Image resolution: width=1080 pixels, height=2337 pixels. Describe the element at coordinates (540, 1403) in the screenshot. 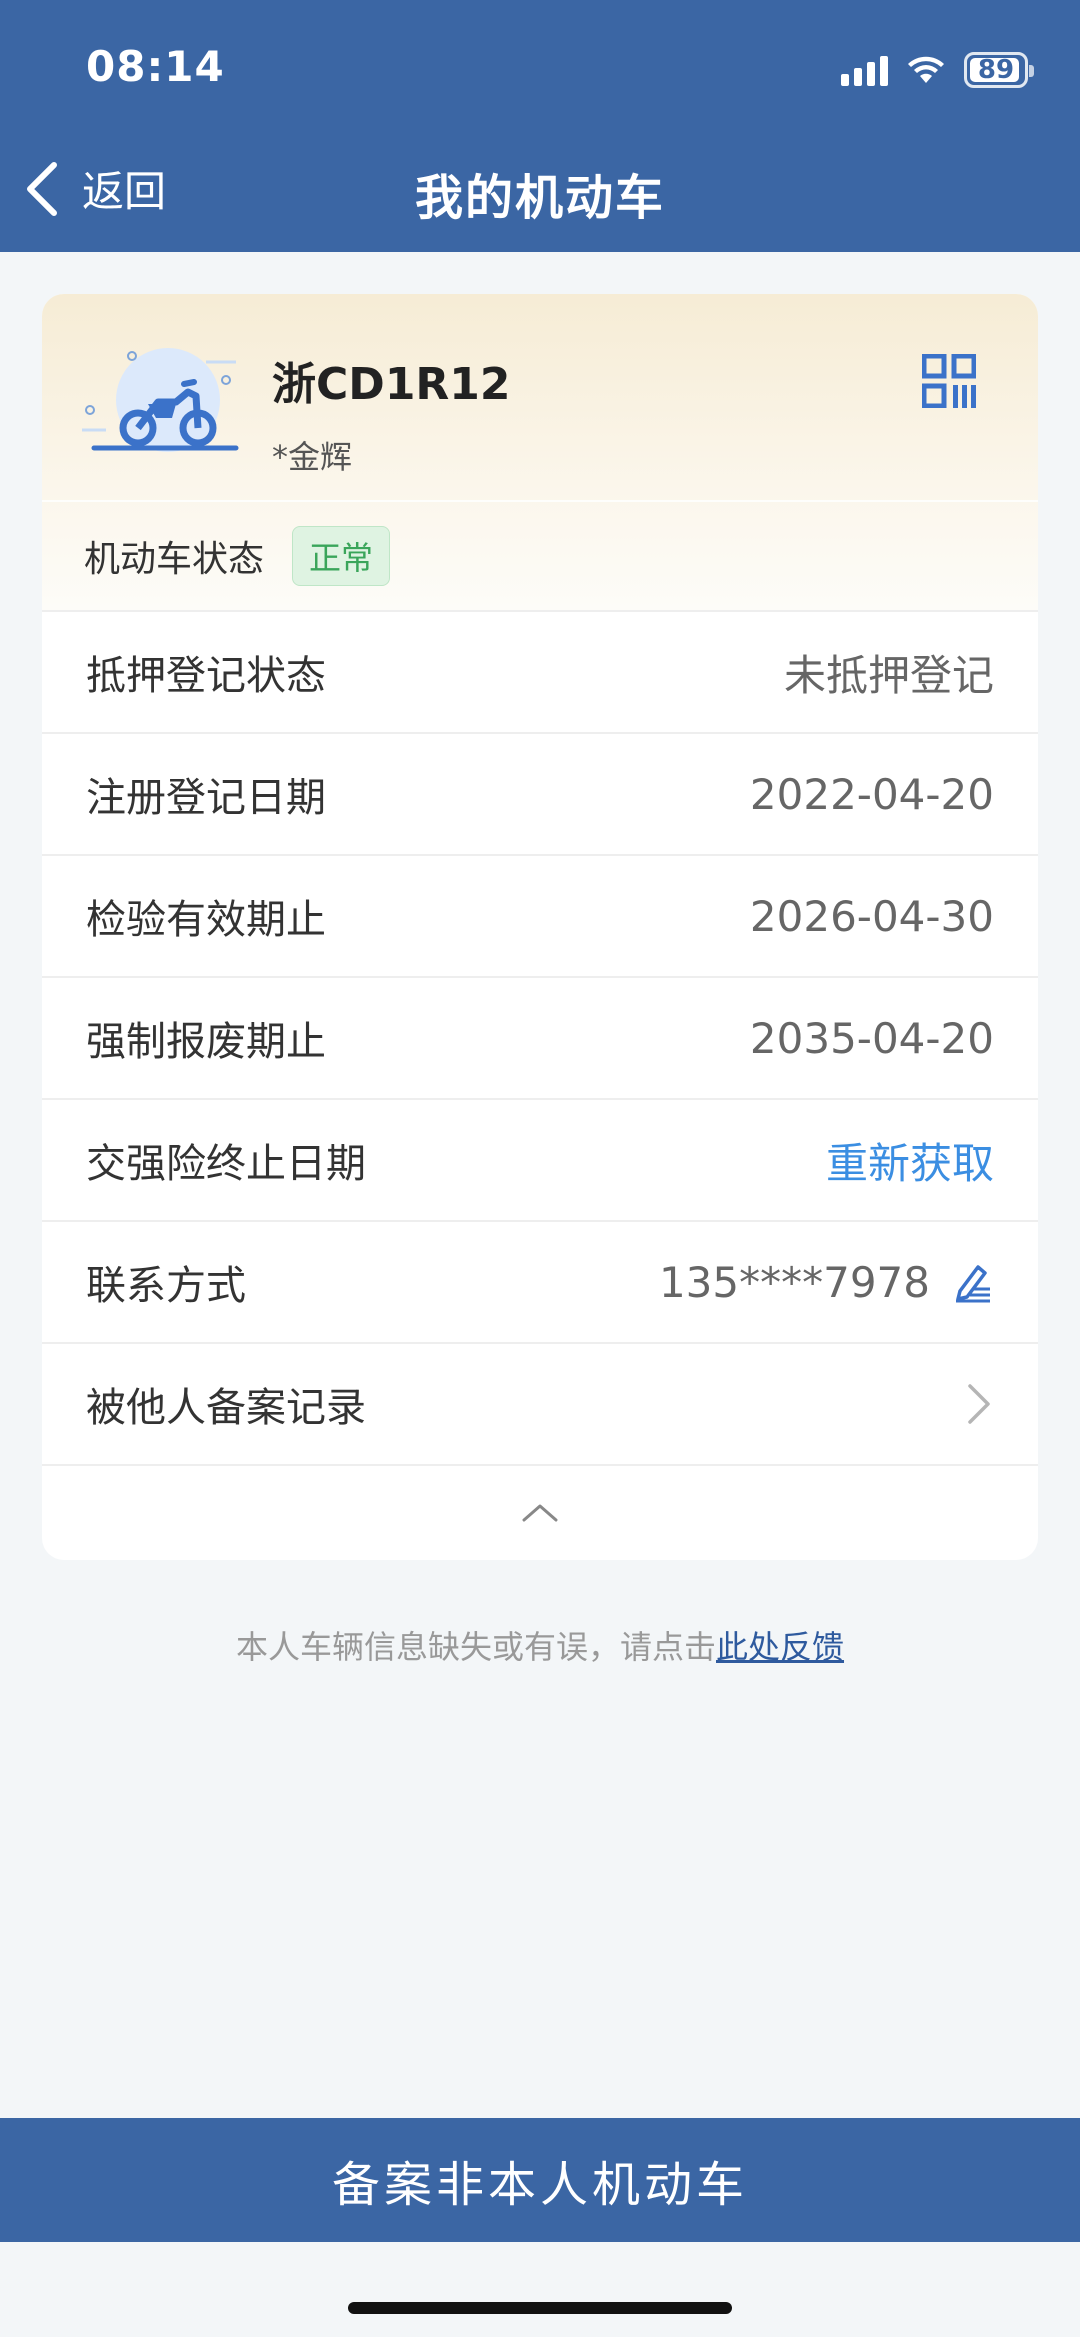

I see `row-filing-records: 被他人备案记录` at that location.